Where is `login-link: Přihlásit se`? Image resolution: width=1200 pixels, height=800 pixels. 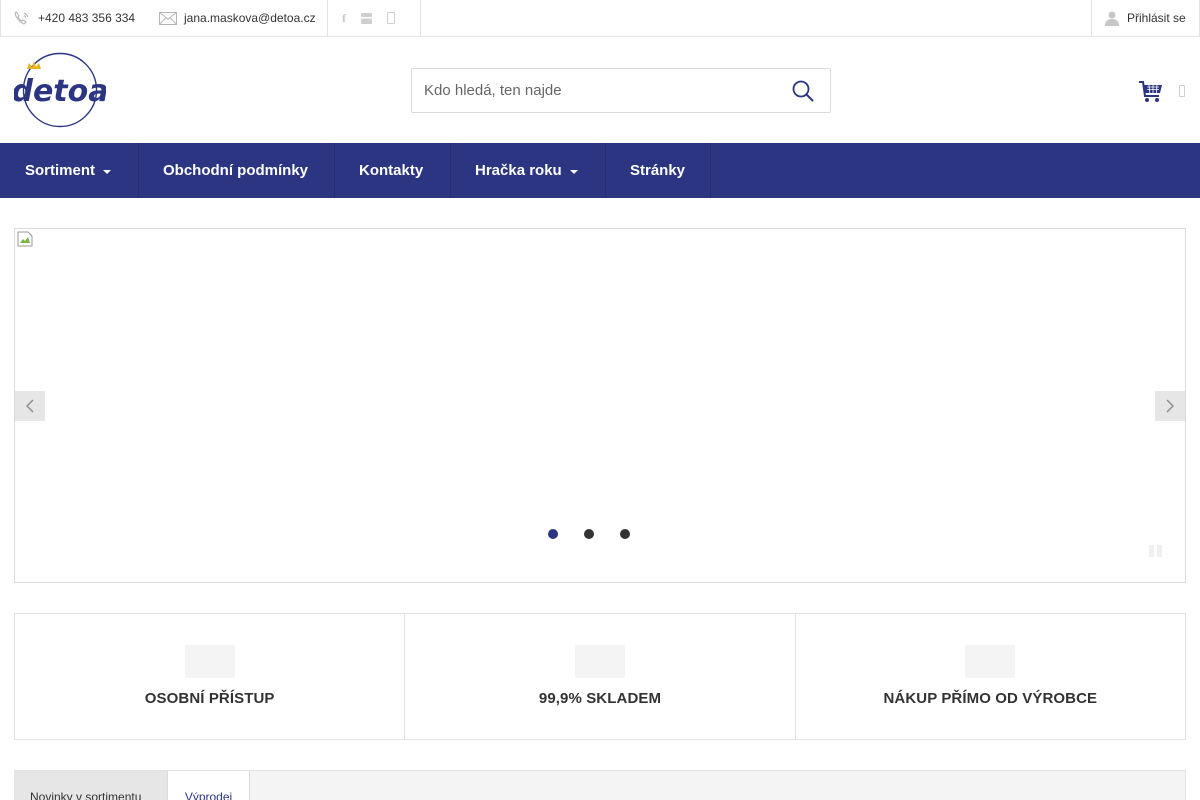 login-link: Přihlásit se is located at coordinates (1145, 18).